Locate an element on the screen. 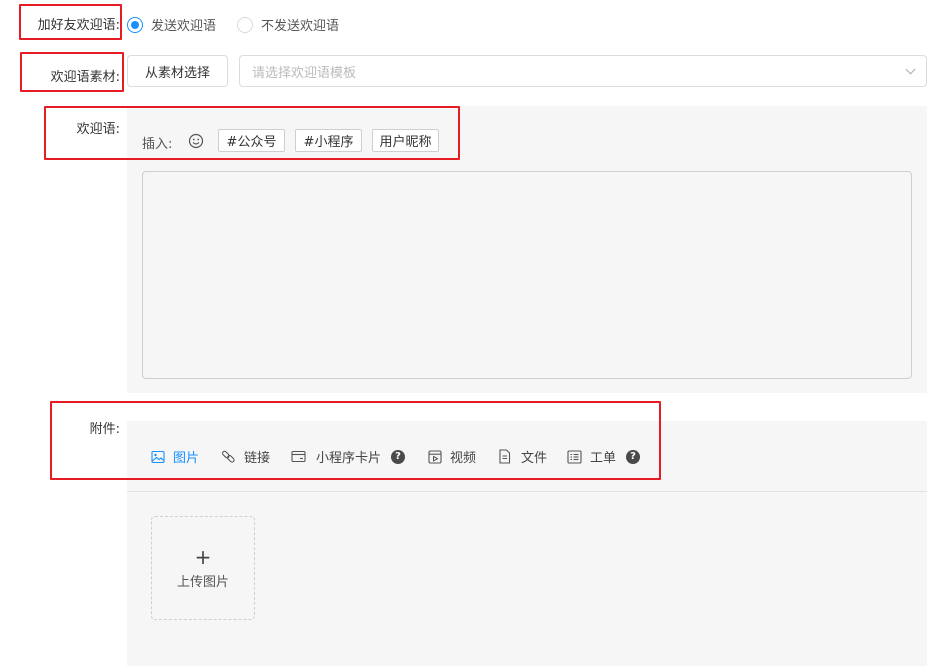 Image resolution: width=950 pixels, height=666 pixels. radio-send-welcome: 发送欢迎语 is located at coordinates (171, 24).